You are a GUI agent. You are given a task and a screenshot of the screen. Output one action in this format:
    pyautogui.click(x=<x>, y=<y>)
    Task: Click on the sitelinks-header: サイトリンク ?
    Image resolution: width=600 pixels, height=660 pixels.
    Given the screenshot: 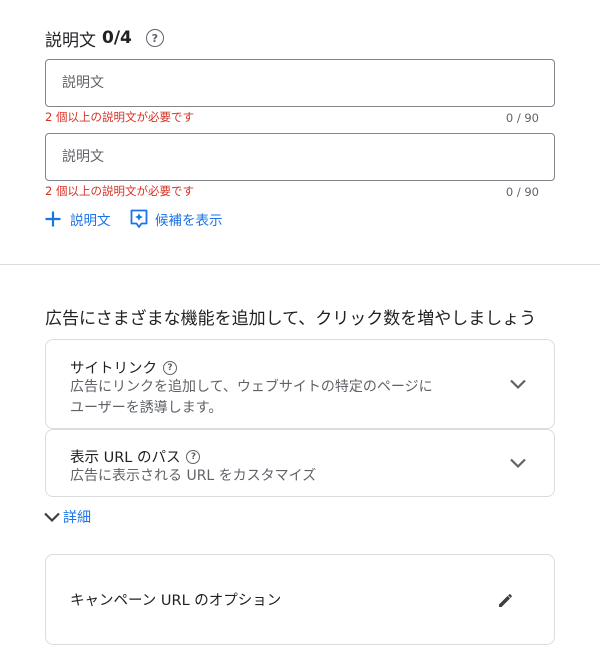 What is the action you would take?
    pyautogui.click(x=123, y=367)
    